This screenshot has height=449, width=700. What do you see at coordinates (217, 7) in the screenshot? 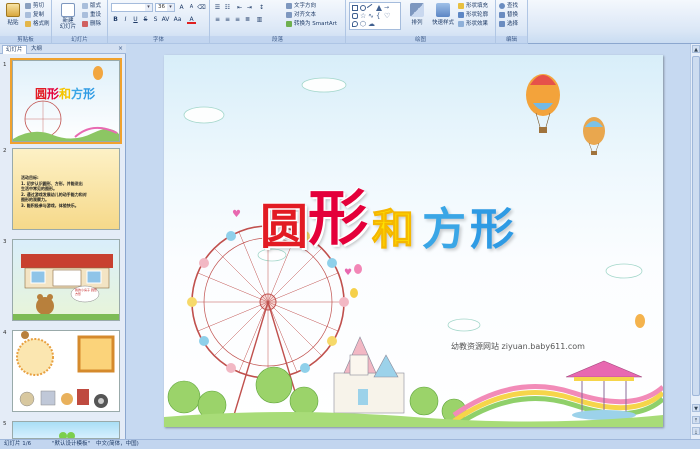
I see `bullets-button: ☰` at bounding box center [217, 7].